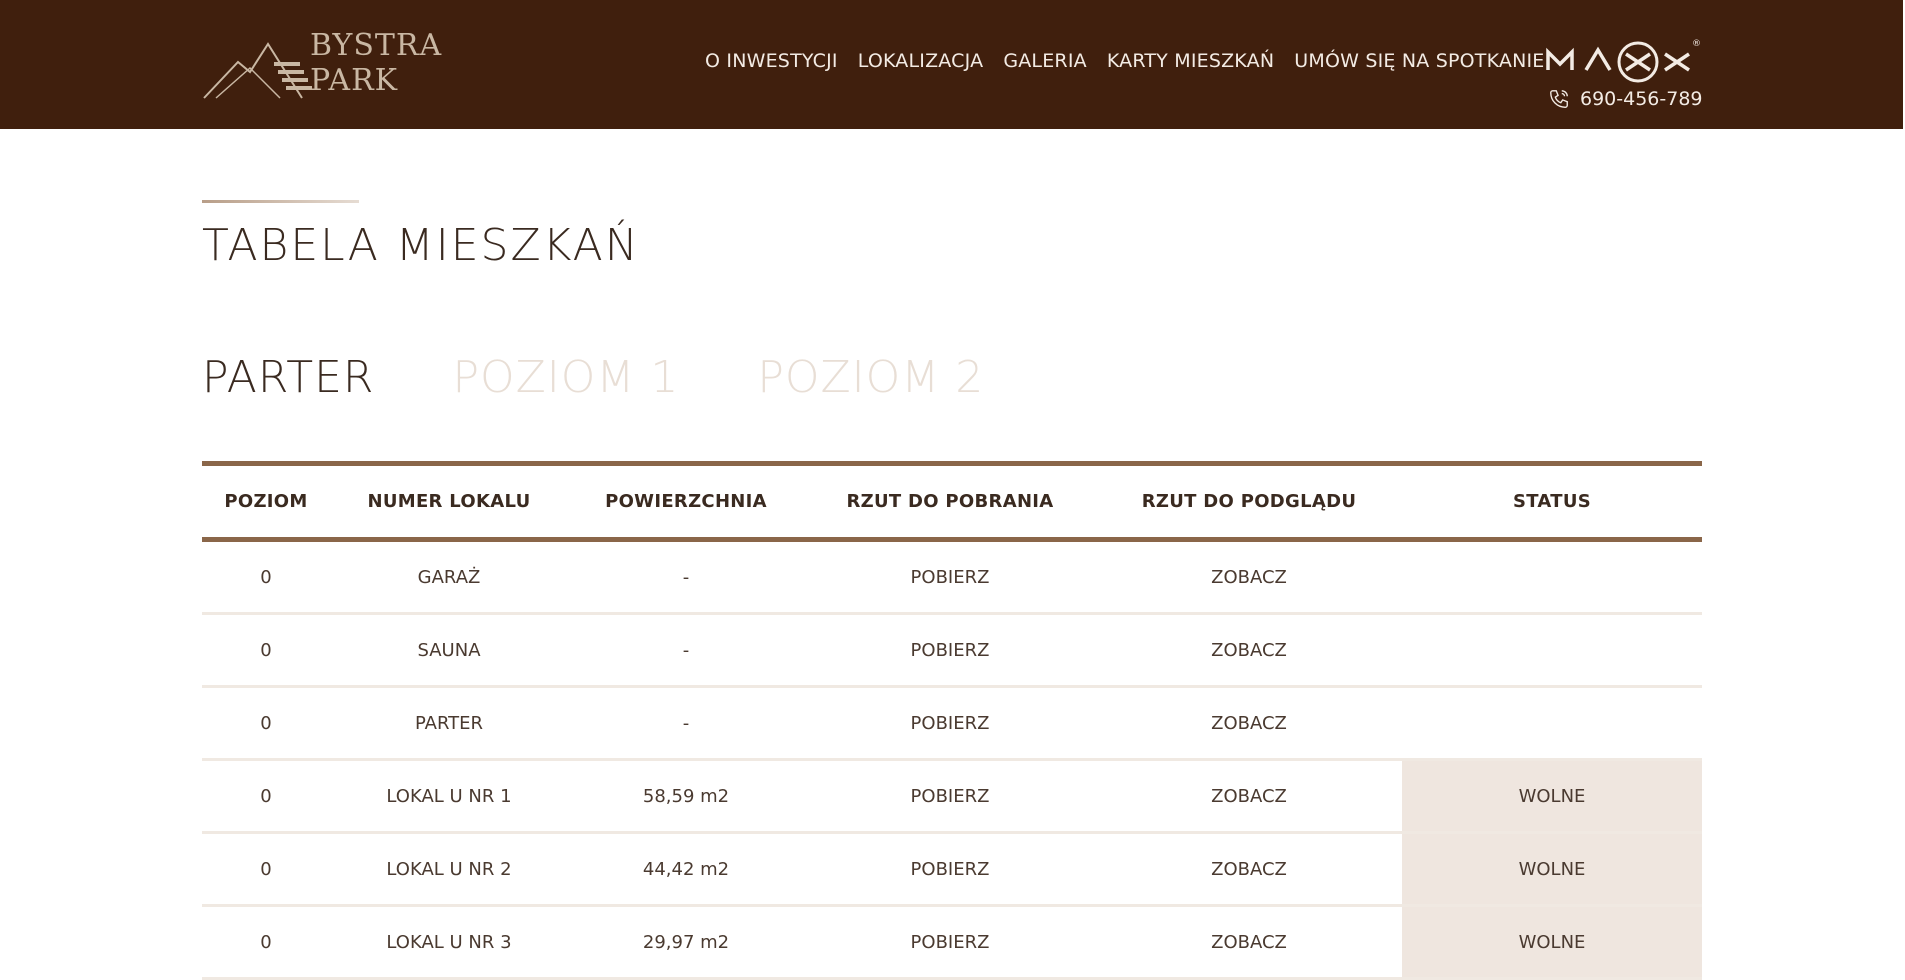 The height and width of the screenshot is (980, 1905). I want to click on cell-powierzchnia: 58,59 m2, so click(686, 796).